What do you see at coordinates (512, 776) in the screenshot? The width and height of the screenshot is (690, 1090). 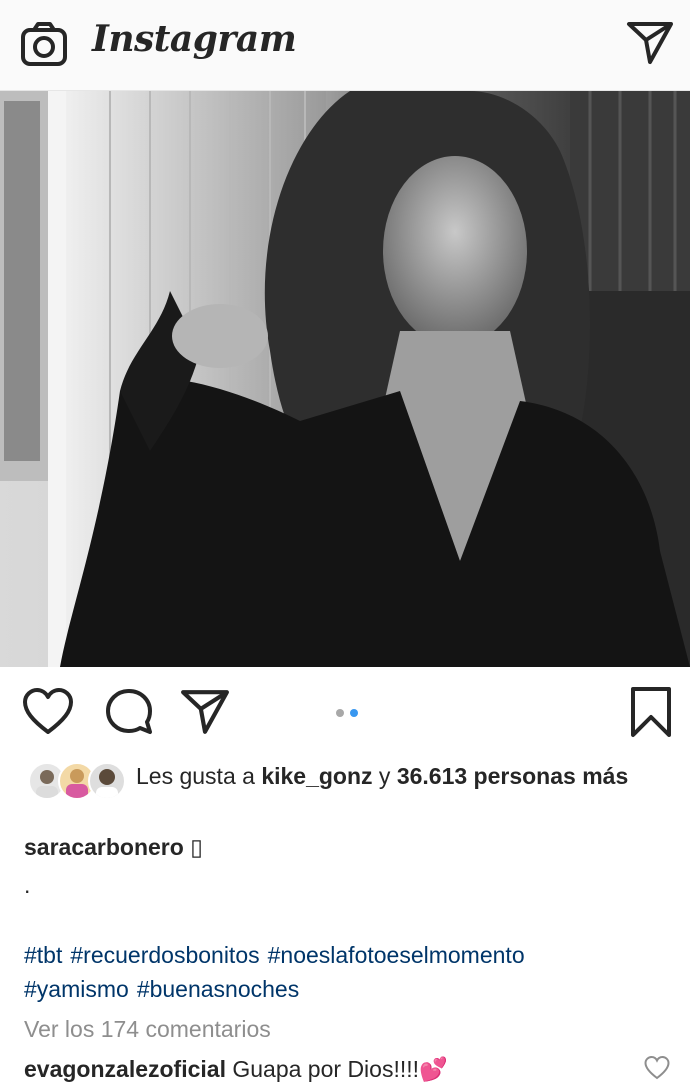 I see `likes-count: 36.613 personas más` at bounding box center [512, 776].